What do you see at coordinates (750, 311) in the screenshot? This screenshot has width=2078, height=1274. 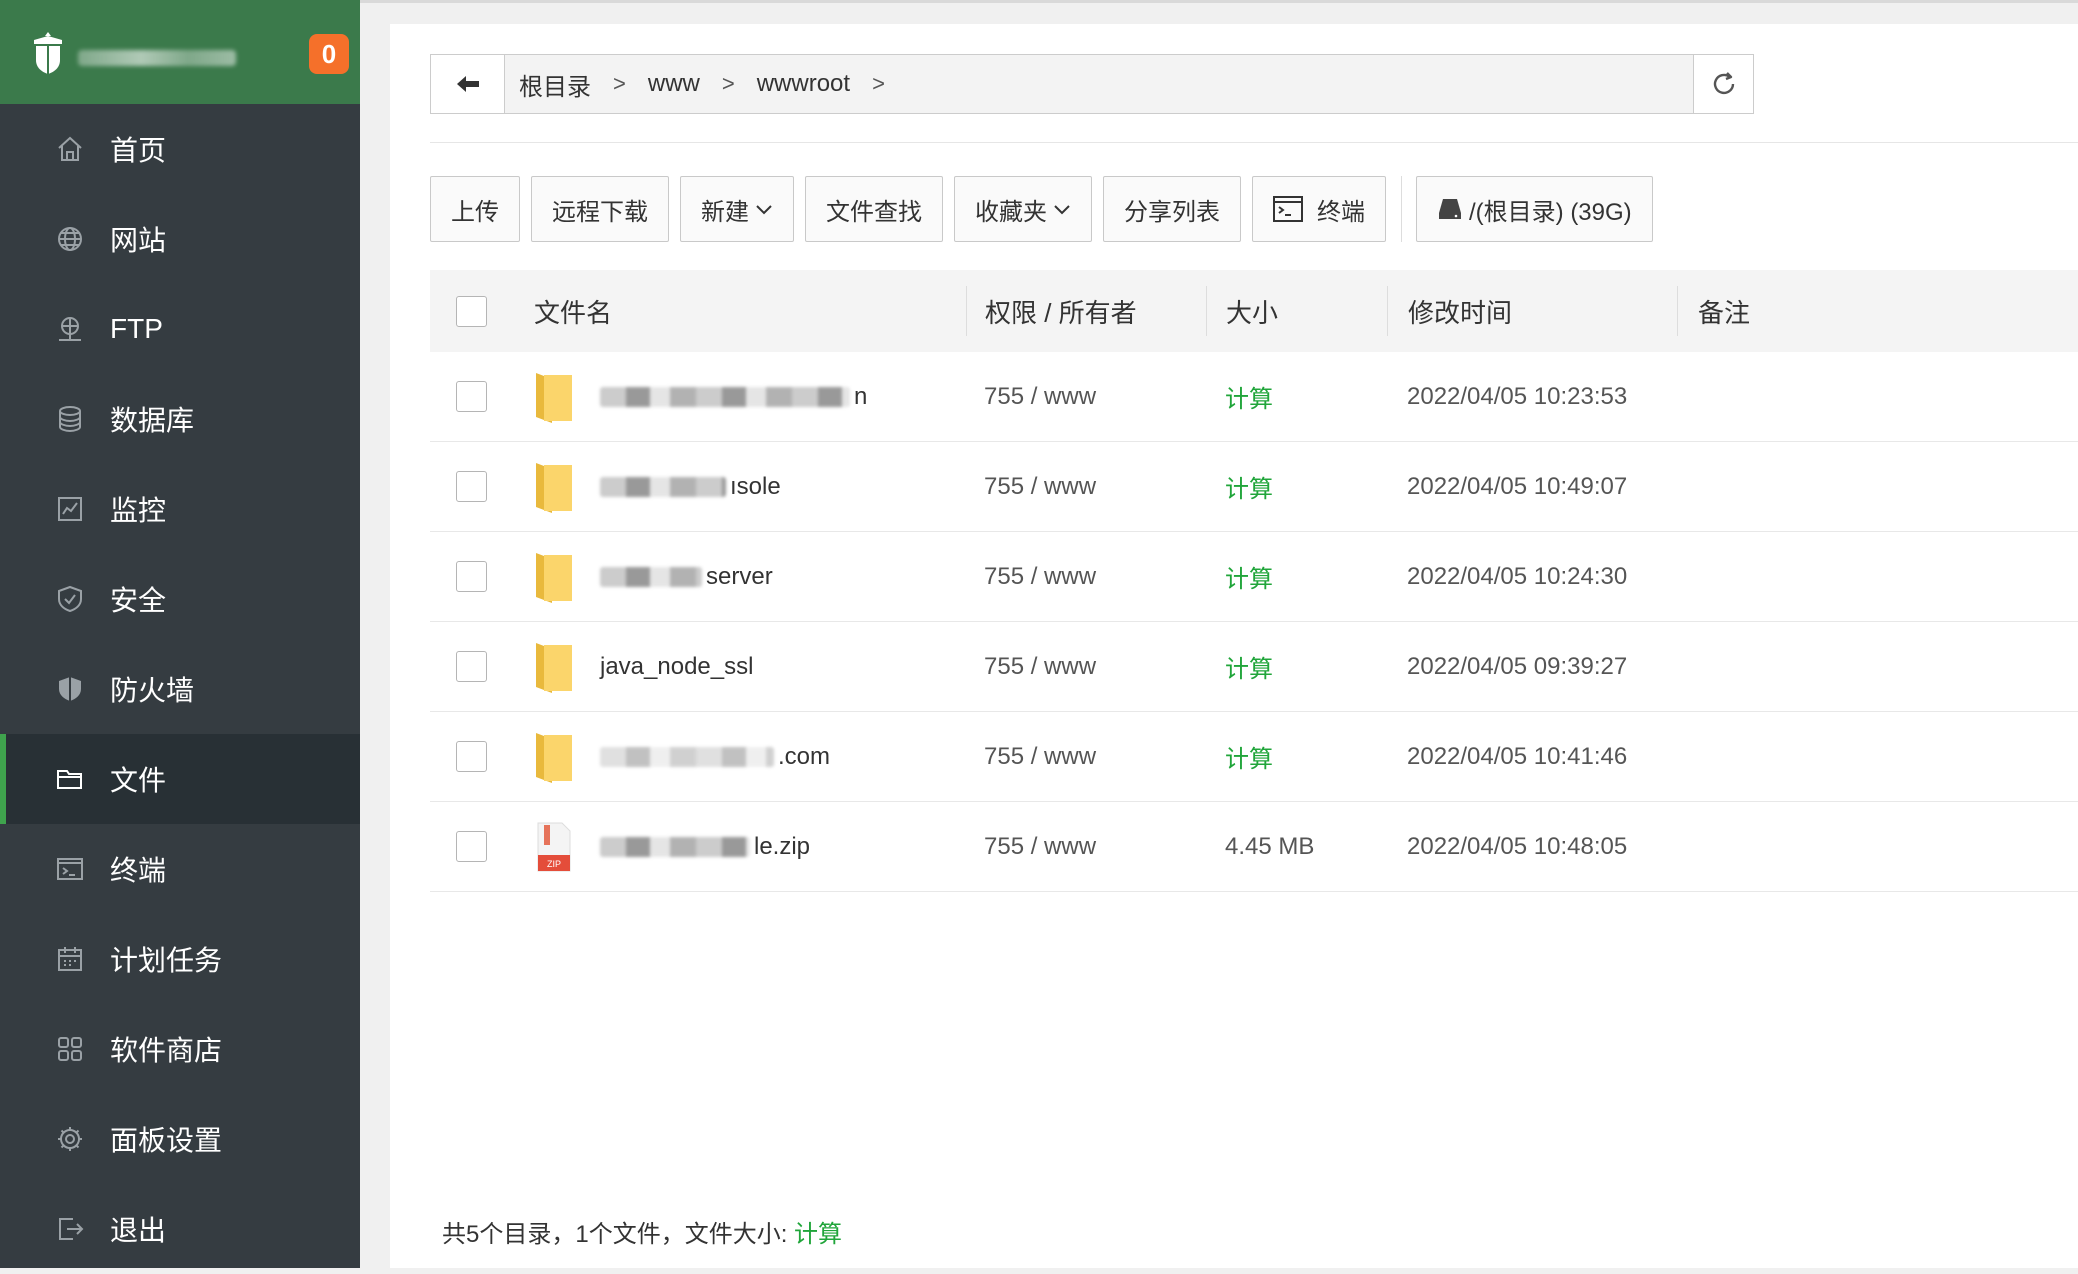 I see `col-name: 文件名` at bounding box center [750, 311].